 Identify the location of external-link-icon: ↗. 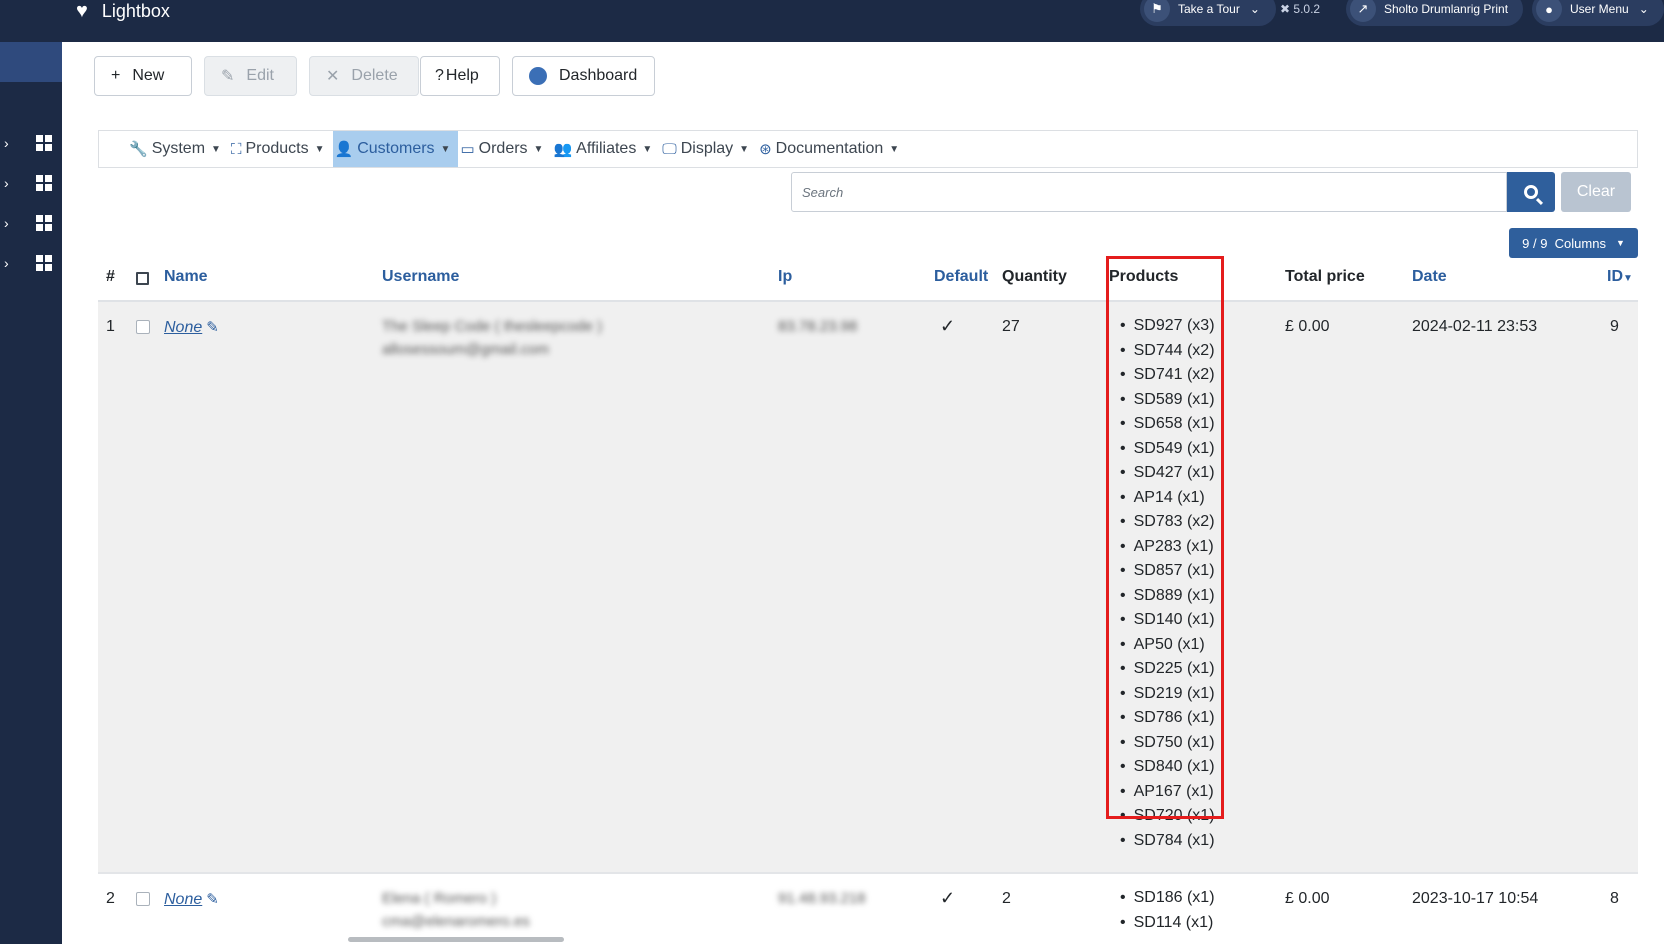
(1363, 11).